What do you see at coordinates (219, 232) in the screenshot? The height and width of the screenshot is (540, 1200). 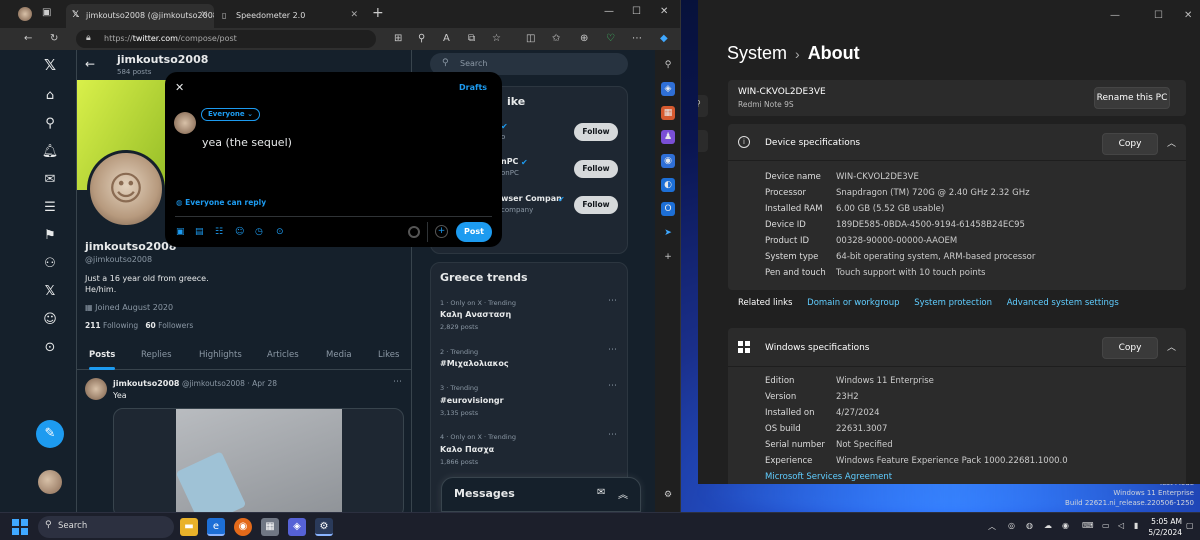 I see `poll-icon: ☷` at bounding box center [219, 232].